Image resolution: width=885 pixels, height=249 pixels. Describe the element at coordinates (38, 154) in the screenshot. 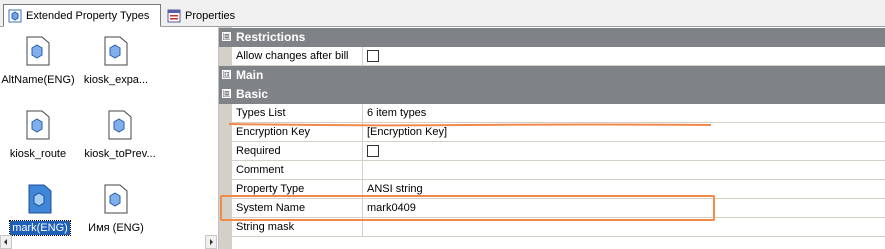

I see `list-item-label: kiosk_route` at that location.